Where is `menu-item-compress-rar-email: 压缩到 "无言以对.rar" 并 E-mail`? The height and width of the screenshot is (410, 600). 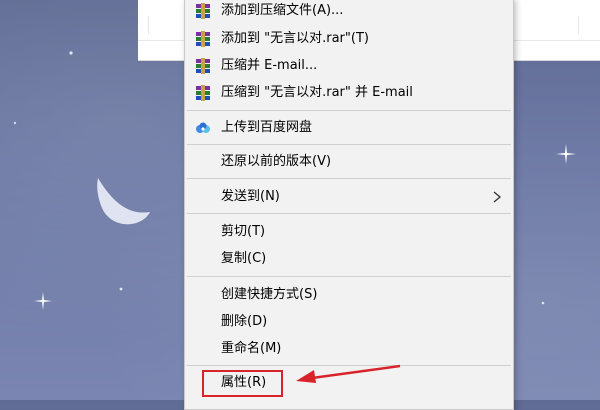
menu-item-compress-rar-email: 压缩到 "无言以对.rar" 并 E-mail is located at coordinates (349, 93).